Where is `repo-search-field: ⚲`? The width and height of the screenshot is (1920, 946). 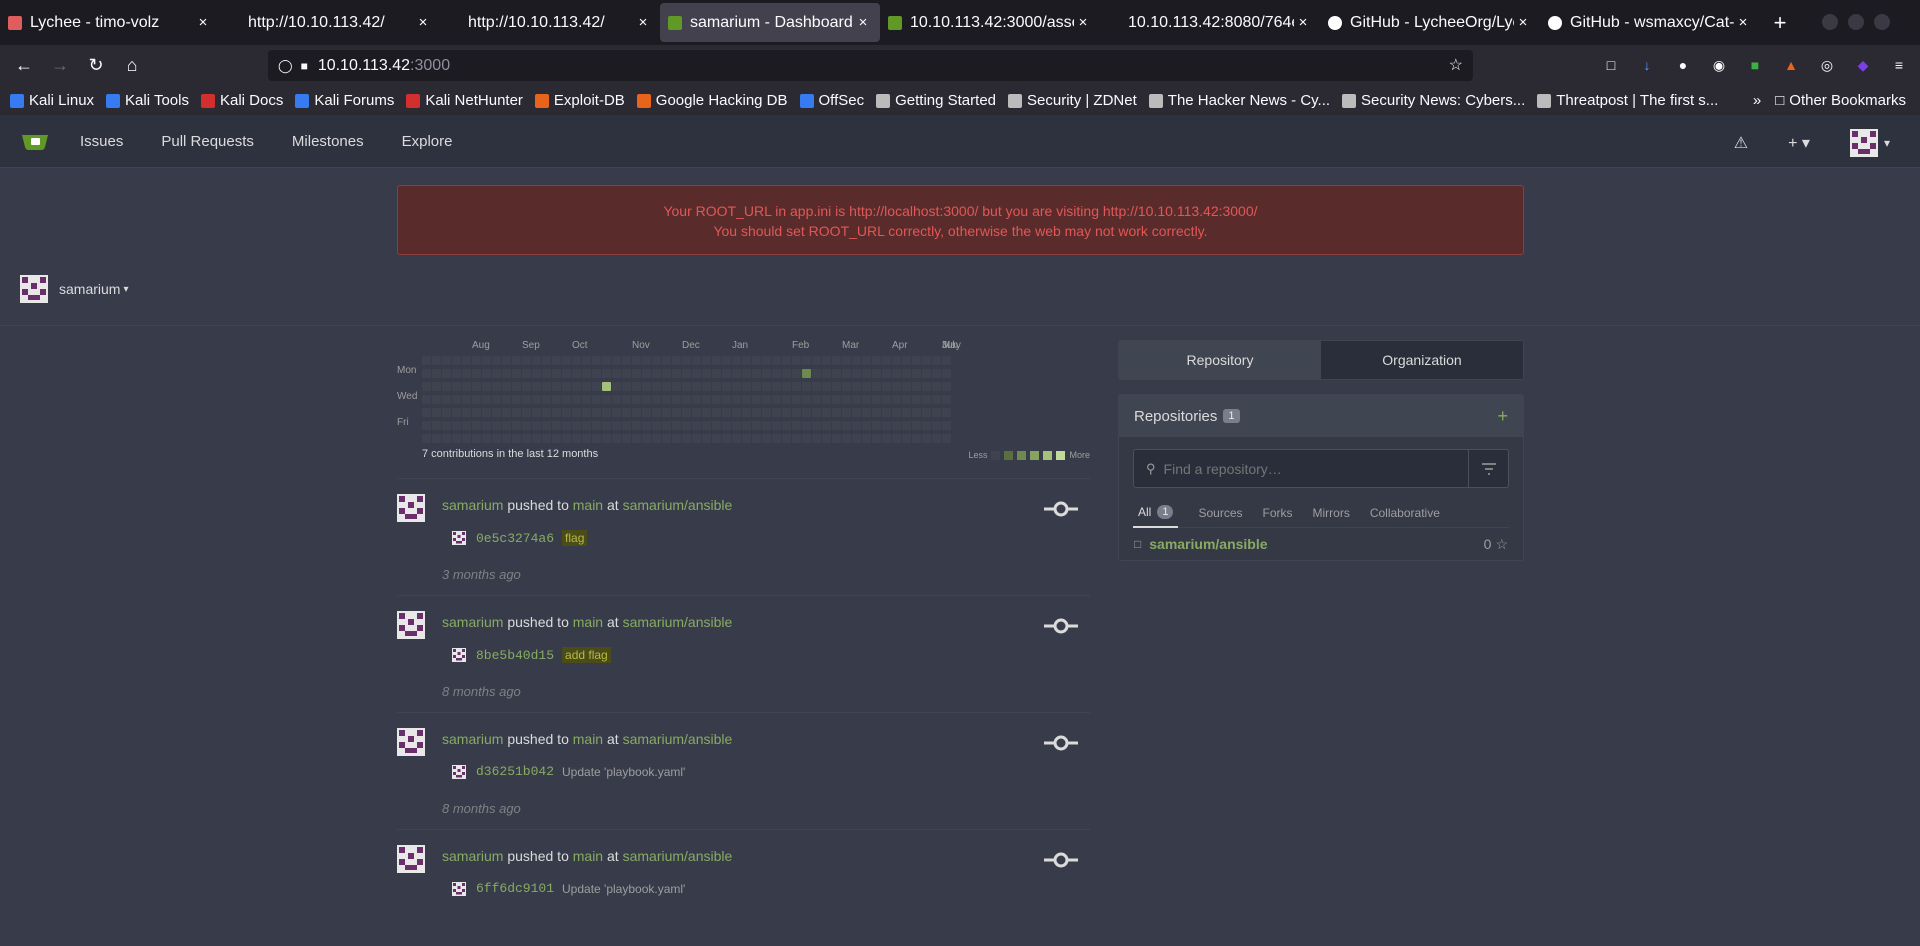 repo-search-field: ⚲ is located at coordinates (1301, 468).